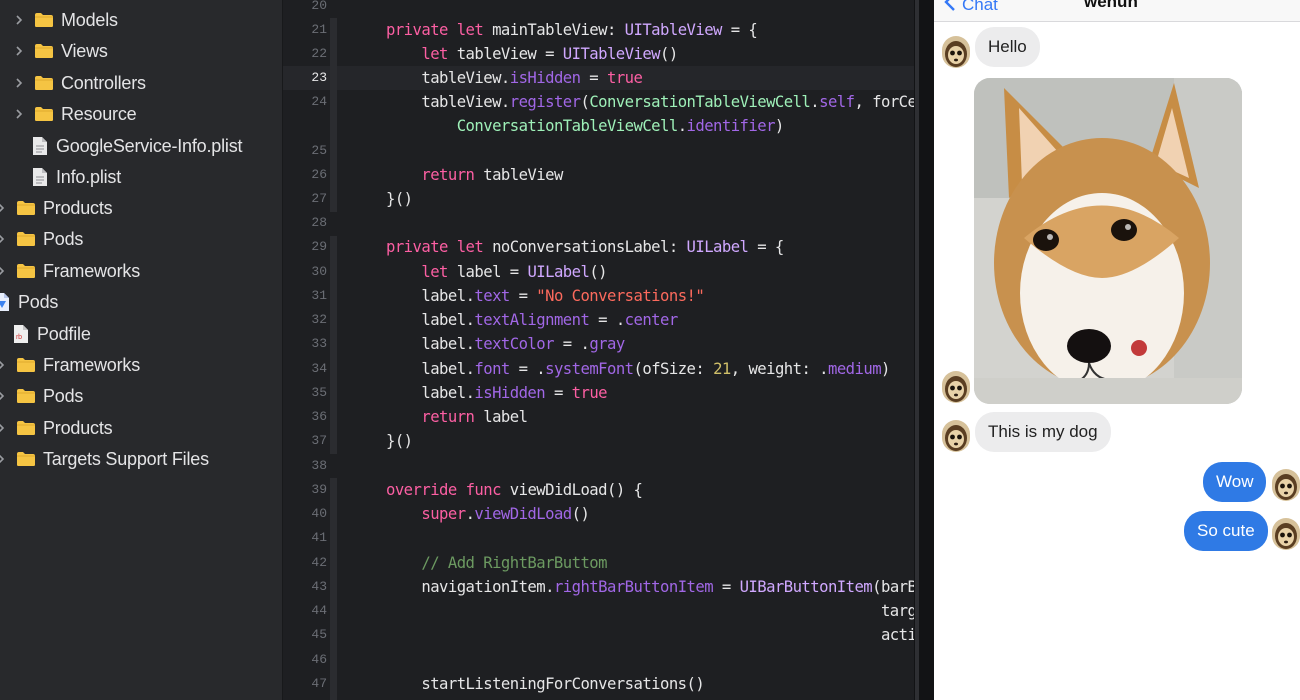 The image size is (1300, 700). I want to click on ruby-file-icon: rb, so click(21, 334).